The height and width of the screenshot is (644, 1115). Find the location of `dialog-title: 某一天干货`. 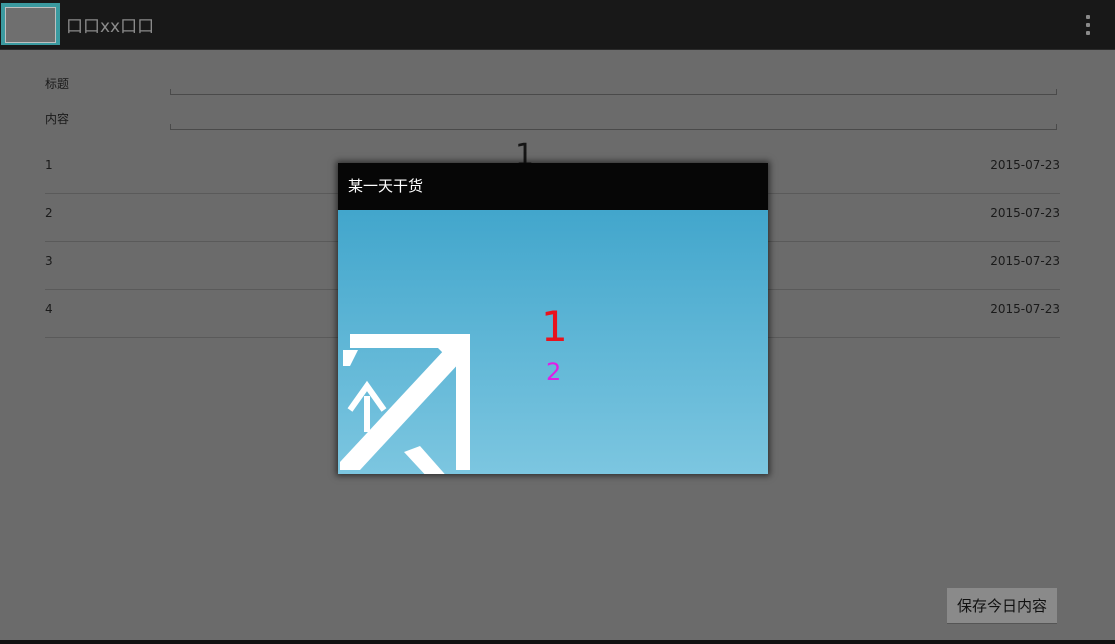

dialog-title: 某一天干货 is located at coordinates (386, 186).